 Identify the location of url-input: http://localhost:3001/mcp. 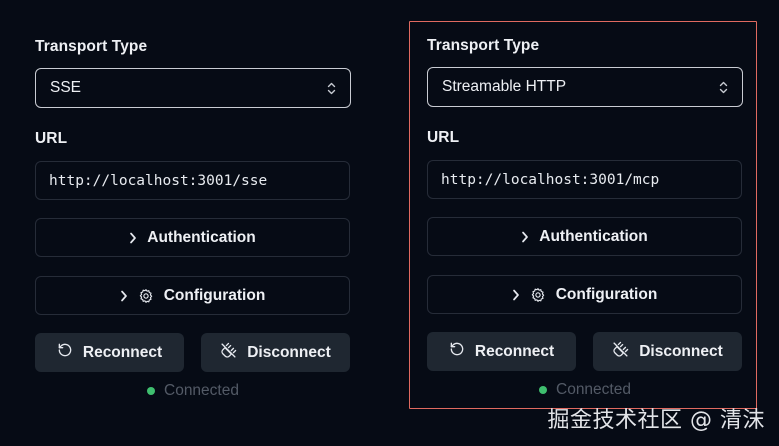
(584, 179).